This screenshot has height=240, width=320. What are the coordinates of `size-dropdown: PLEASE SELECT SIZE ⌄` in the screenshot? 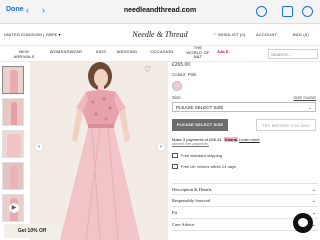 It's located at (244, 107).